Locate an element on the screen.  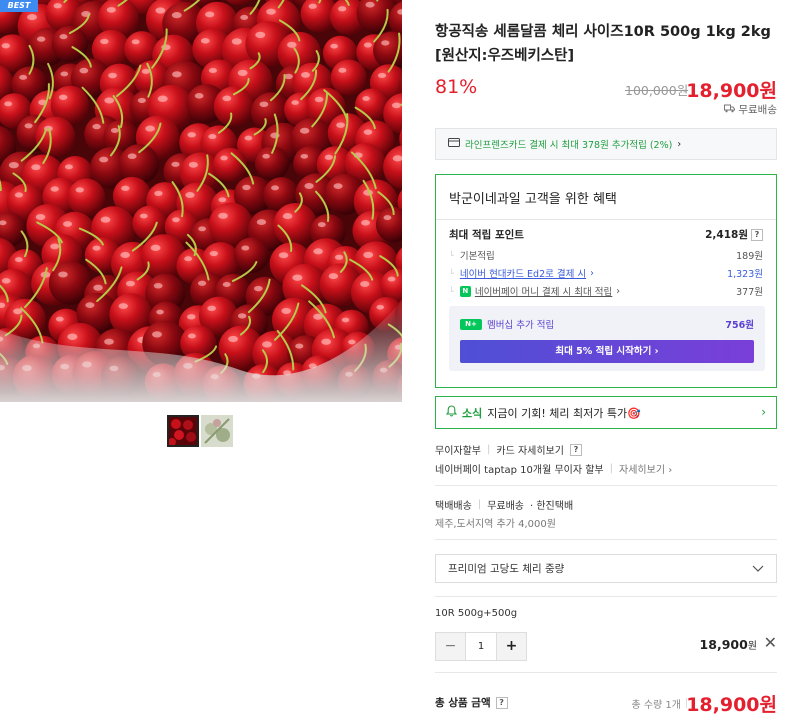
free-shipping-label: 무료배송 is located at coordinates (750, 109).